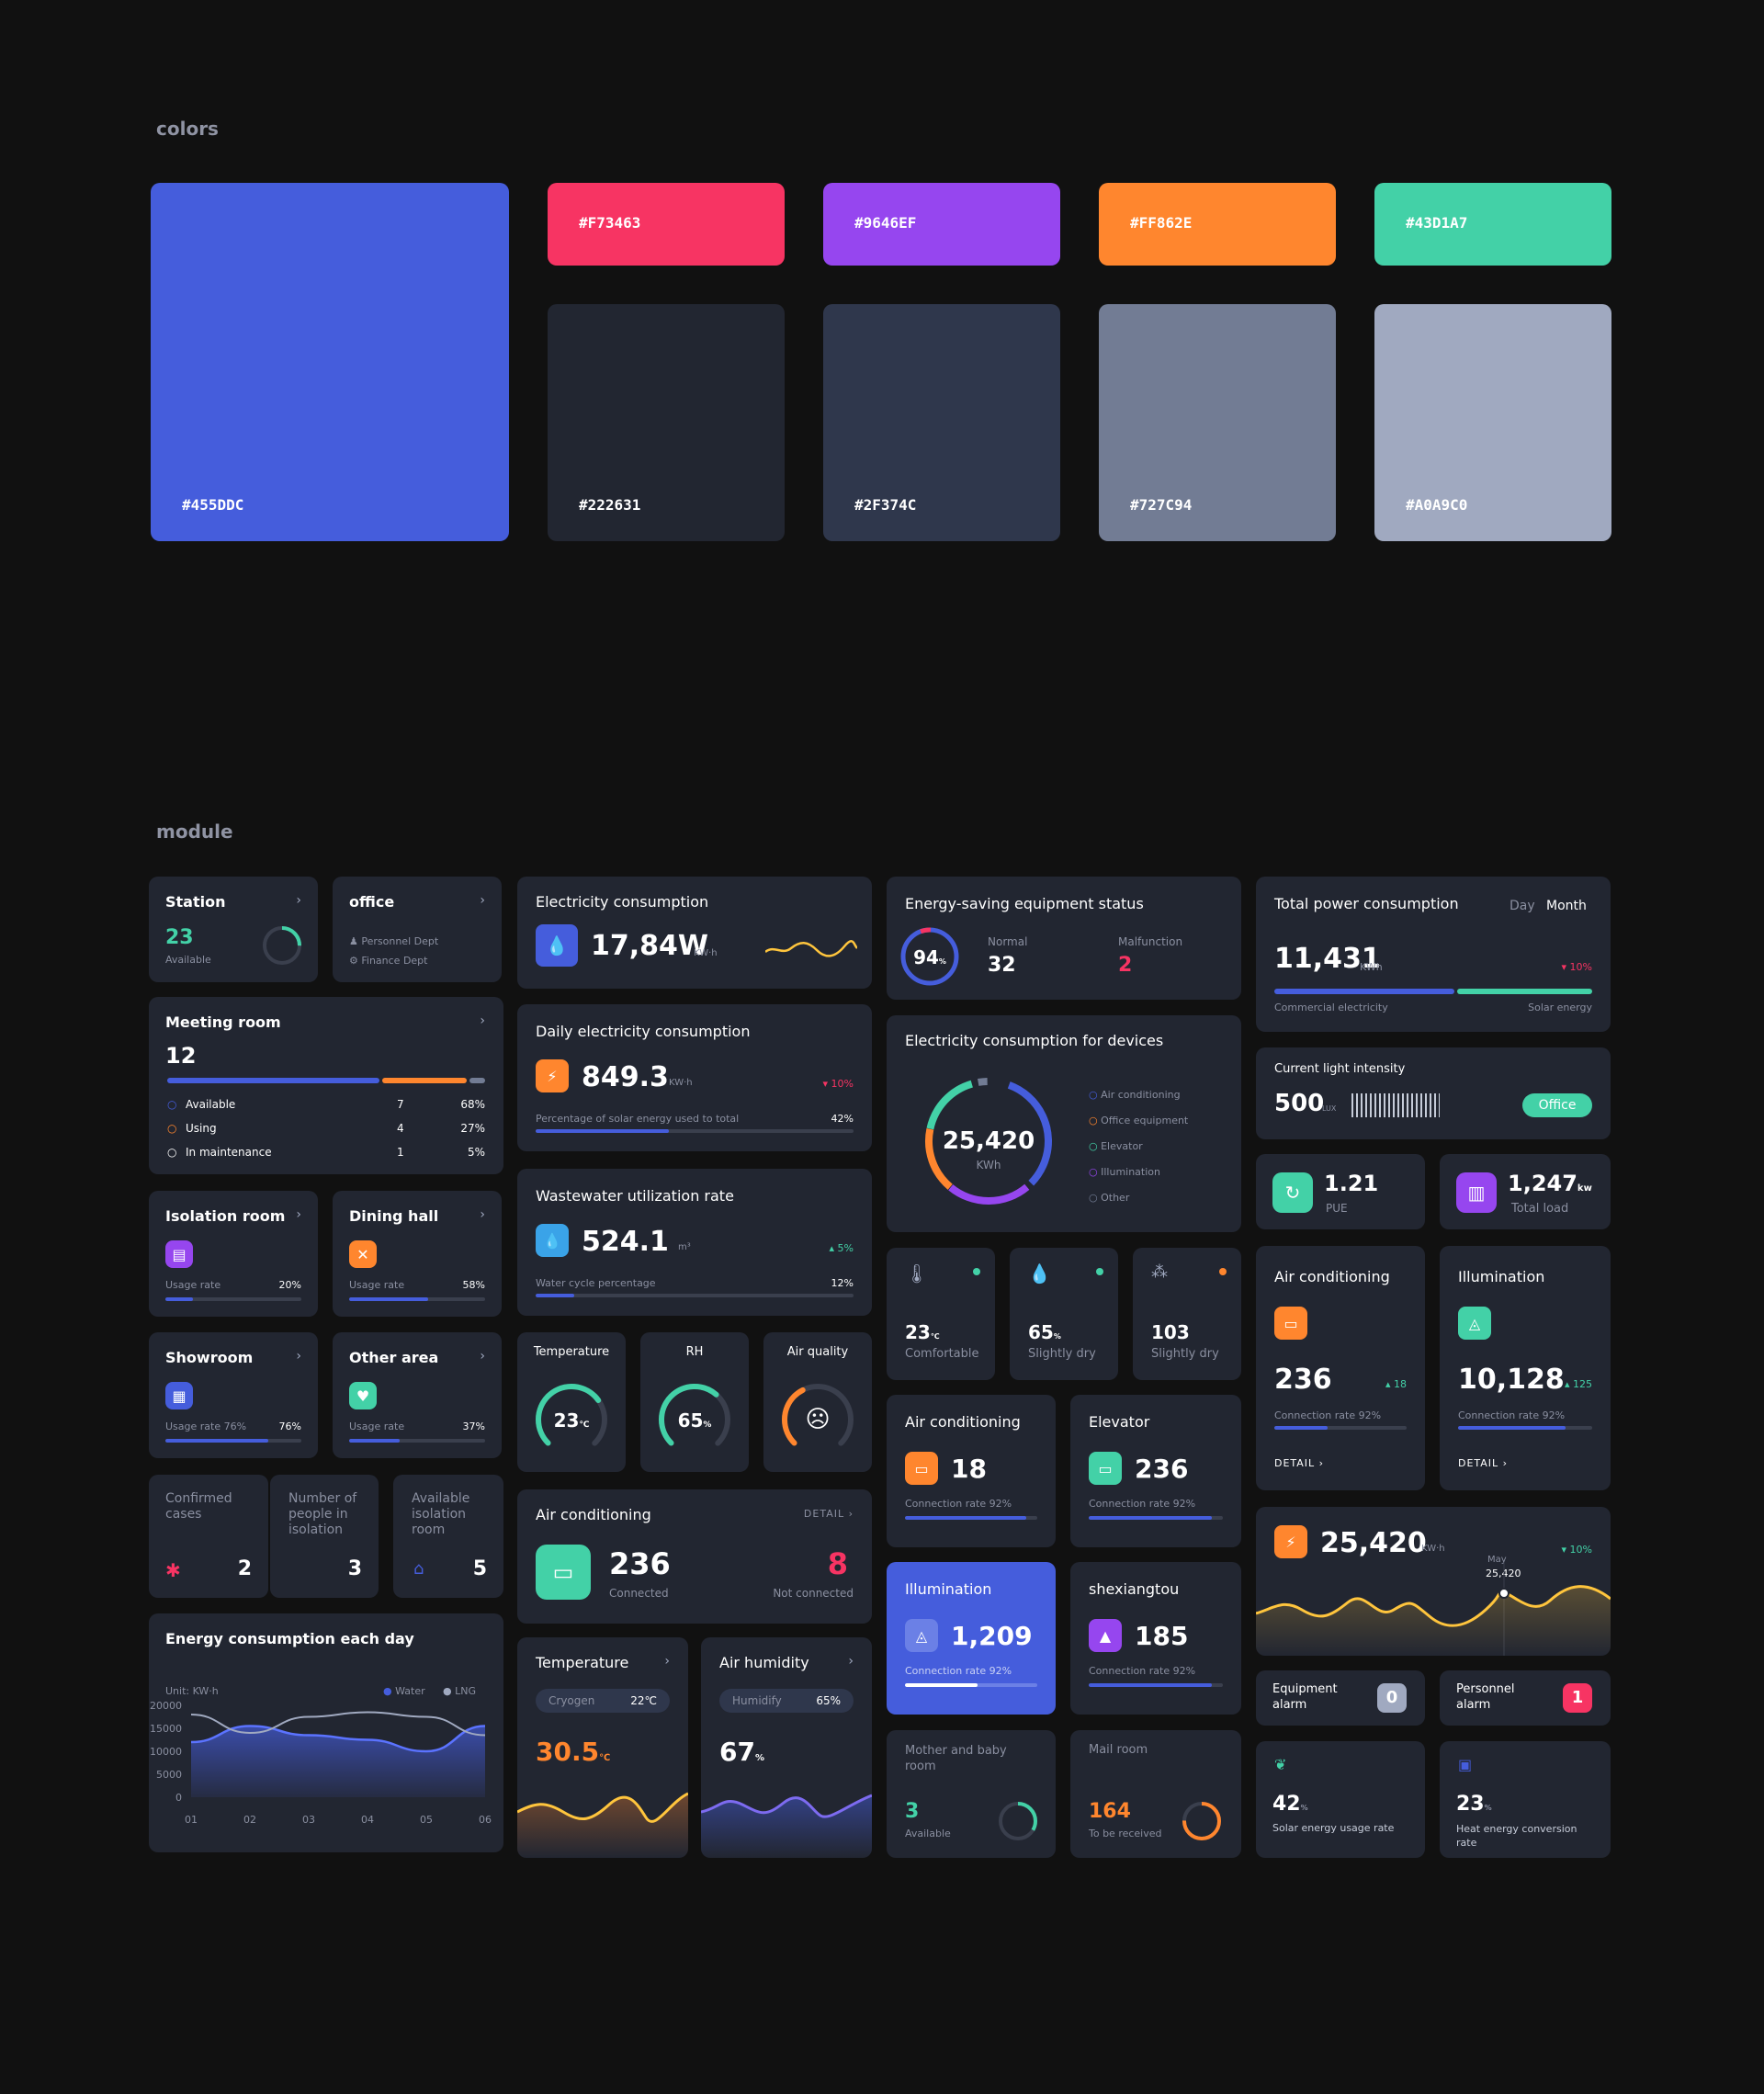 Image resolution: width=1764 pixels, height=2094 pixels. I want to click on connected-value: 236, so click(640, 1564).